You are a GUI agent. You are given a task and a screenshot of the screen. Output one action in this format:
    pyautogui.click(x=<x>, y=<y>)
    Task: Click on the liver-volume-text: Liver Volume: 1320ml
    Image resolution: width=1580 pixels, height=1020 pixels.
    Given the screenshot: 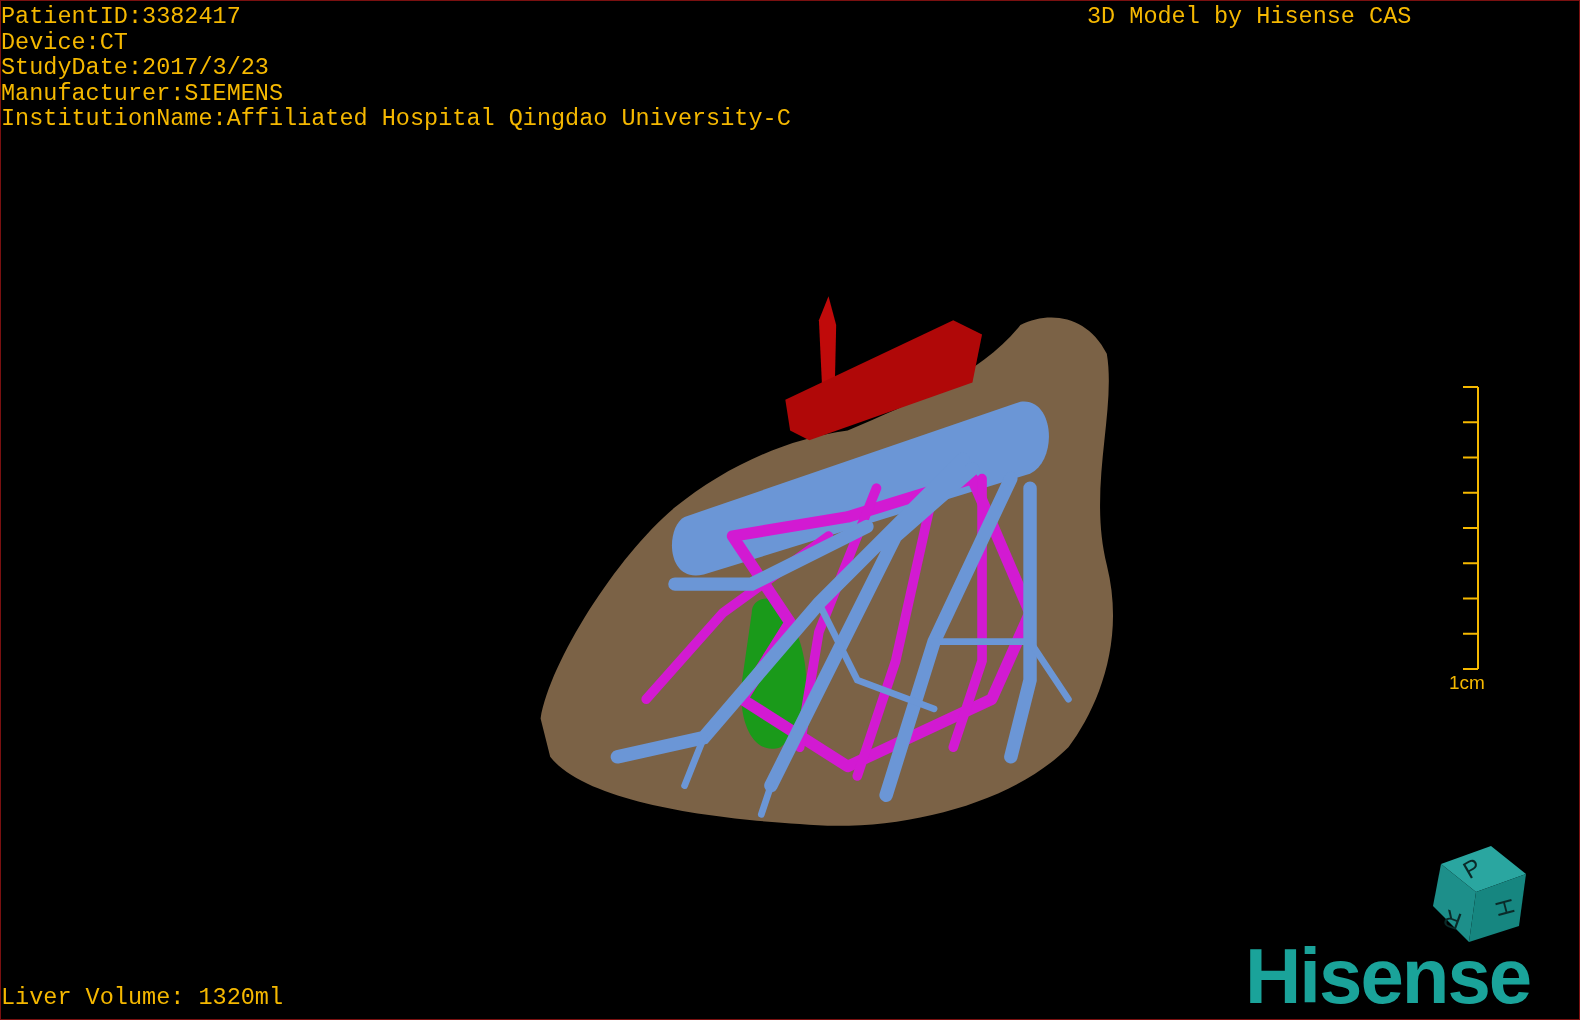 What is the action you would take?
    pyautogui.click(x=142, y=998)
    